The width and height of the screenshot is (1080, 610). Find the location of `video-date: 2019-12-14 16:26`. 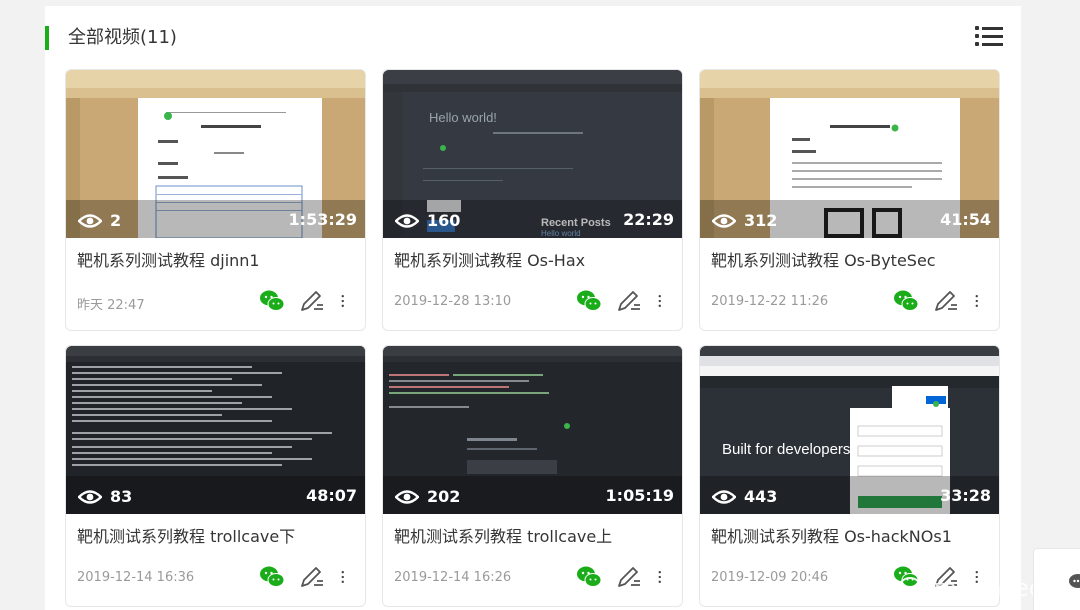

video-date: 2019-12-14 16:26 is located at coordinates (453, 577).